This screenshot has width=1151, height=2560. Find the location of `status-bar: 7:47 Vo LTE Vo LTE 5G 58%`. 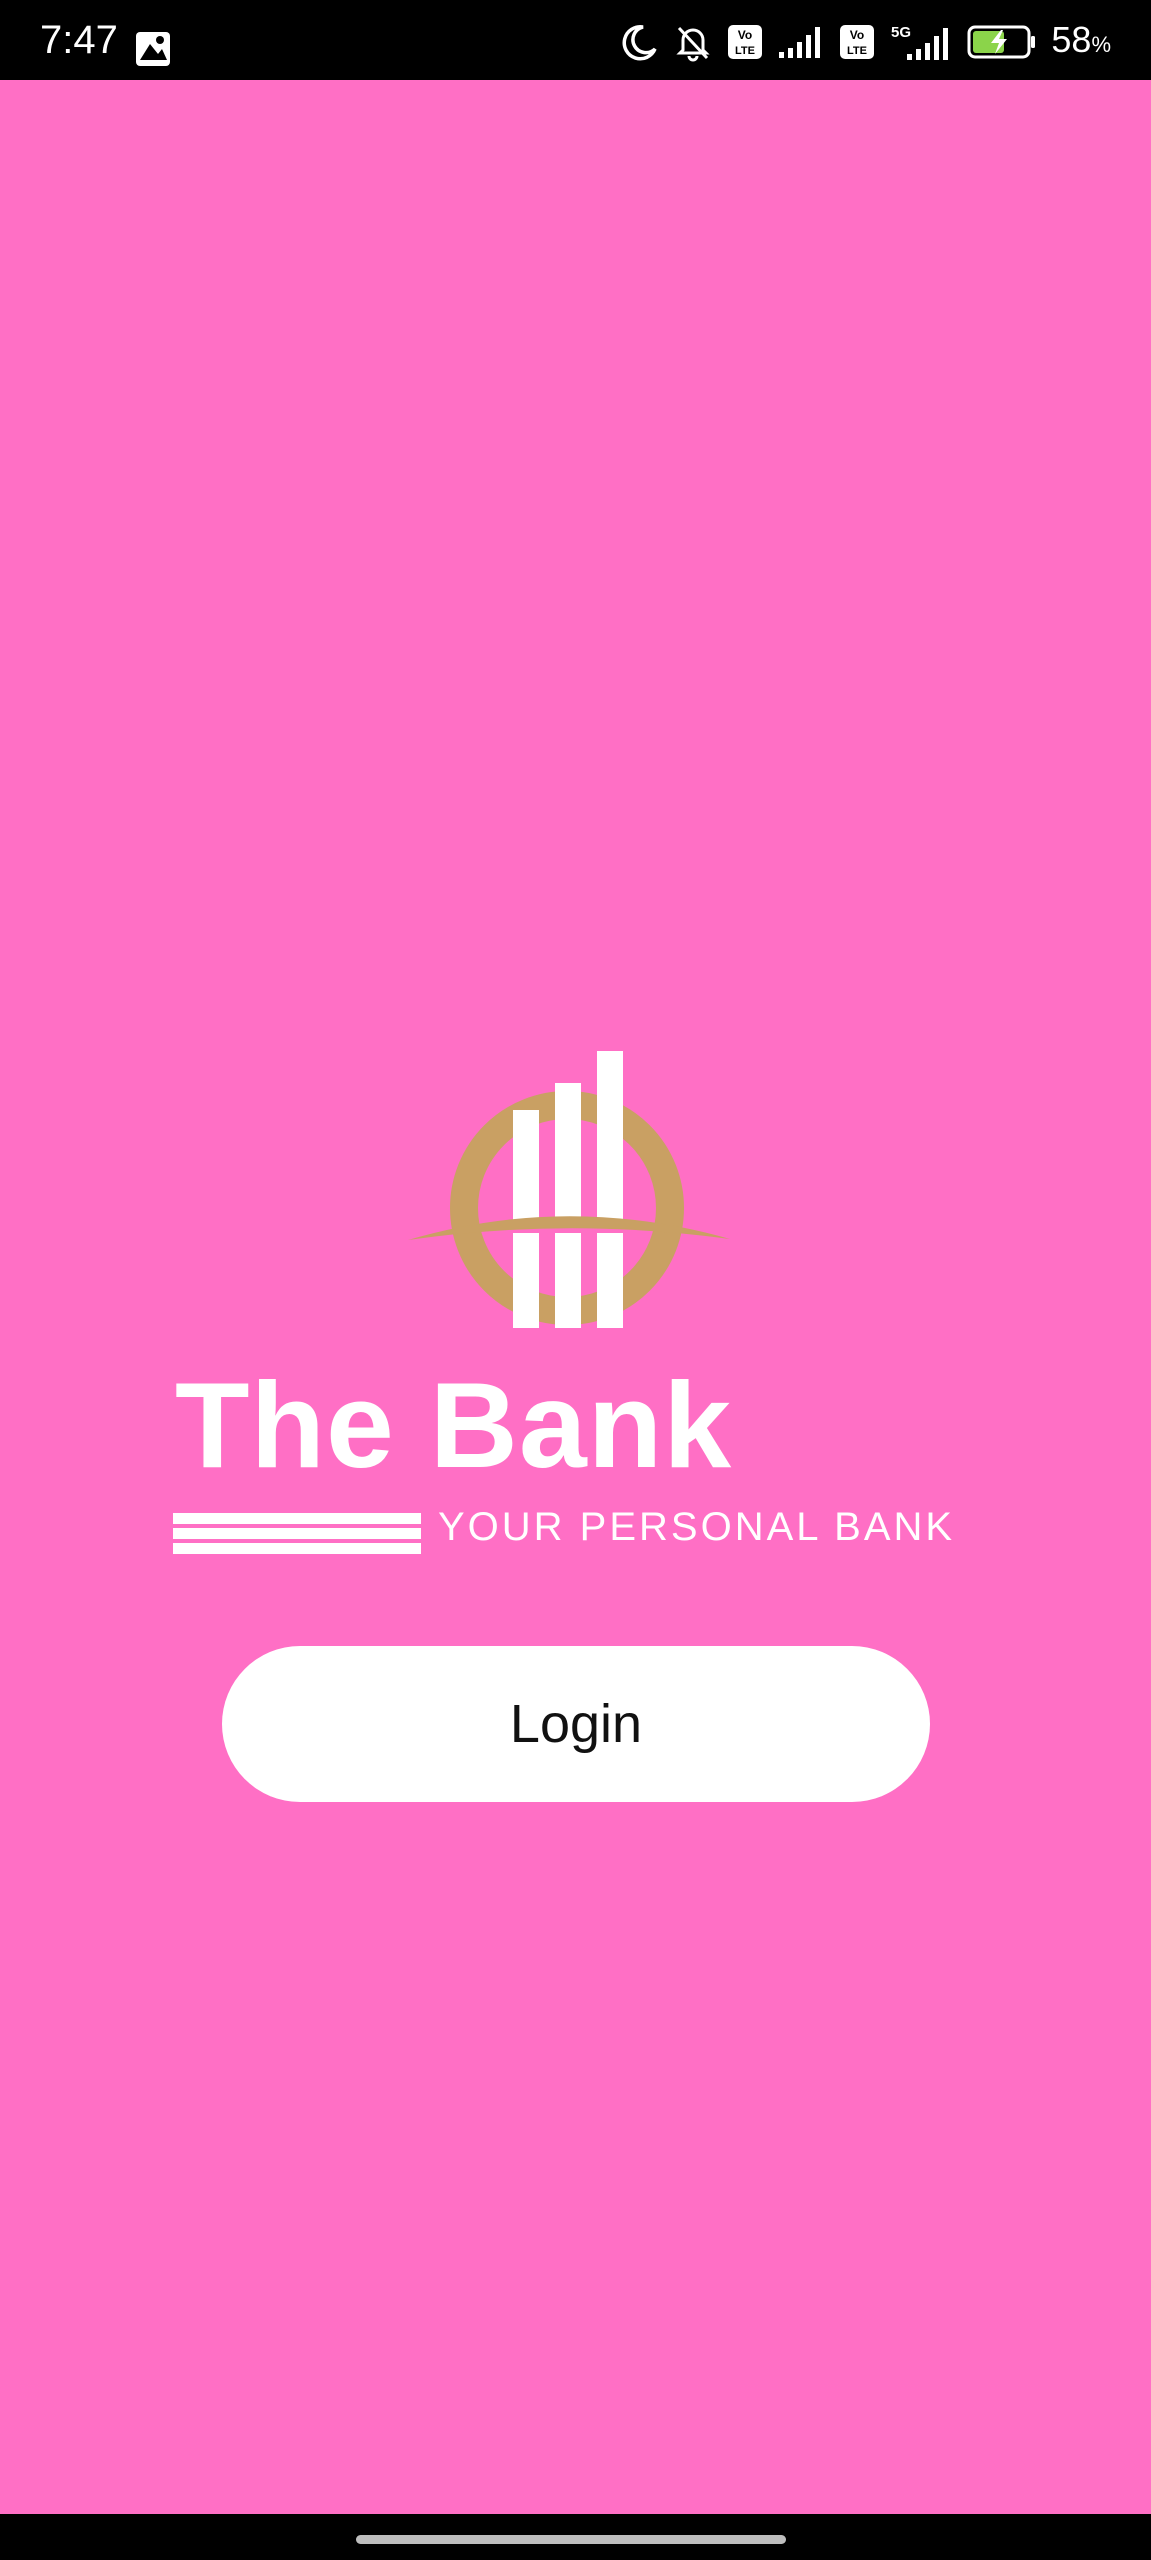

status-bar: 7:47 Vo LTE Vo LTE 5G 58% is located at coordinates (575, 40).